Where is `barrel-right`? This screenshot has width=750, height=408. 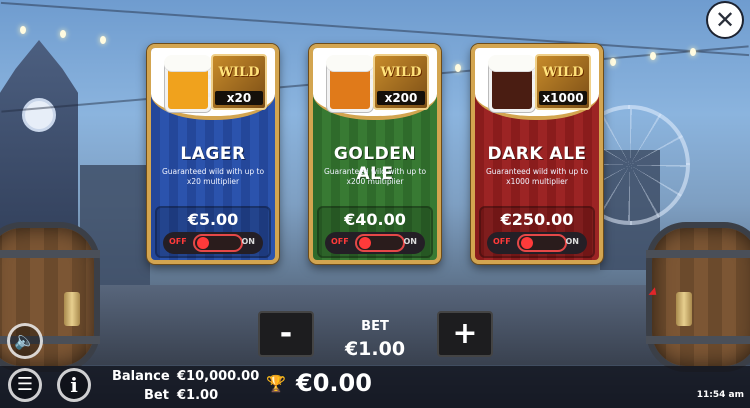 barrel-right is located at coordinates (698, 297).